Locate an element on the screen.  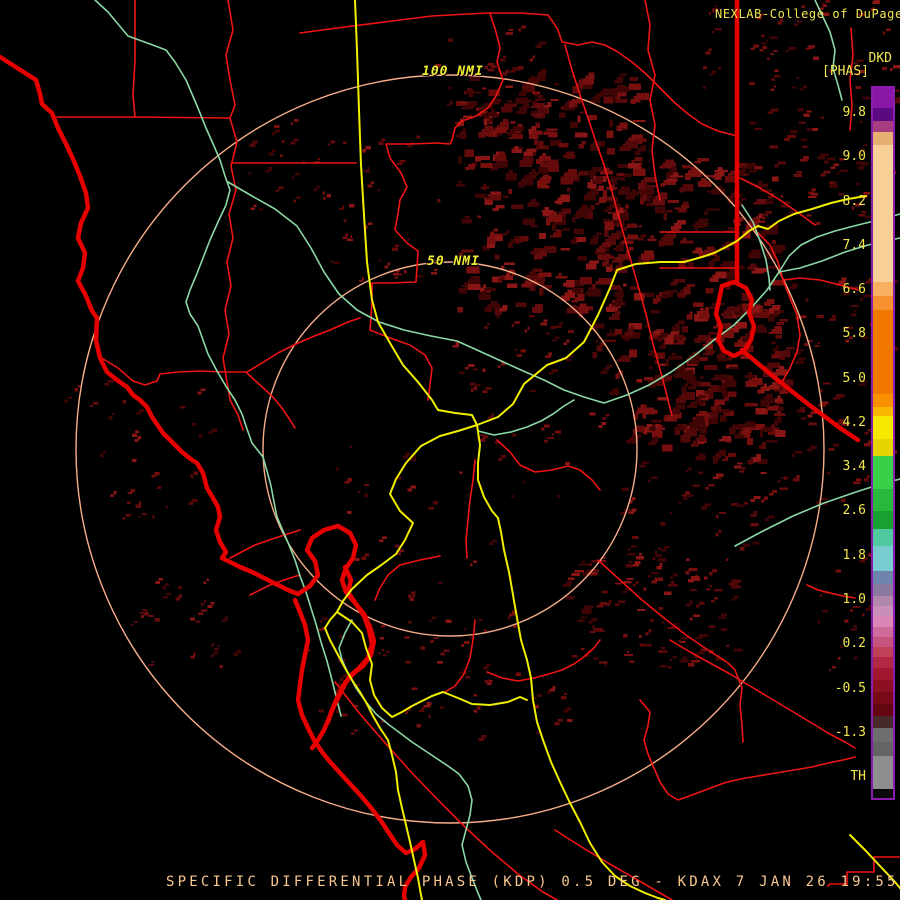
colorbar-tick-1.0: 1.0 is located at coordinates (854, 599).